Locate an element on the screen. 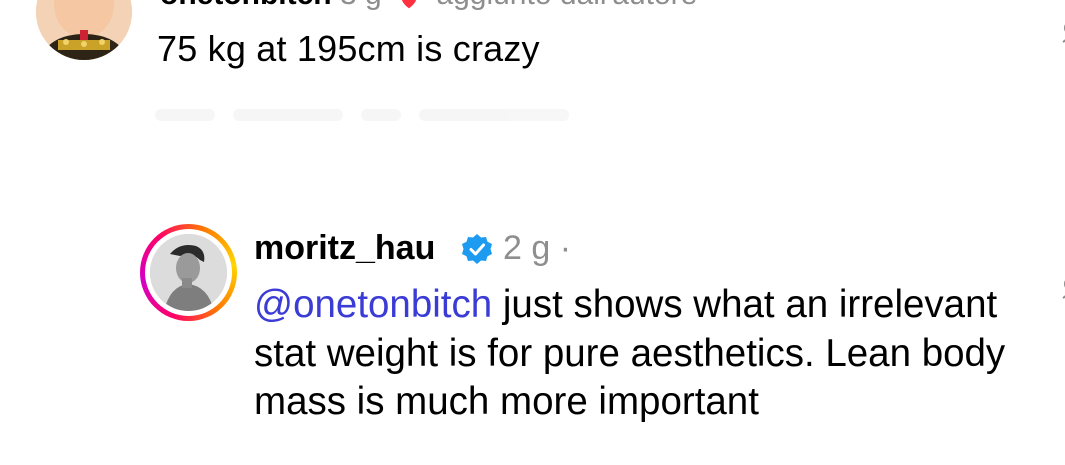 The width and height of the screenshot is (1065, 465). username-moritz_hau: moritz_hau is located at coordinates (344, 248).